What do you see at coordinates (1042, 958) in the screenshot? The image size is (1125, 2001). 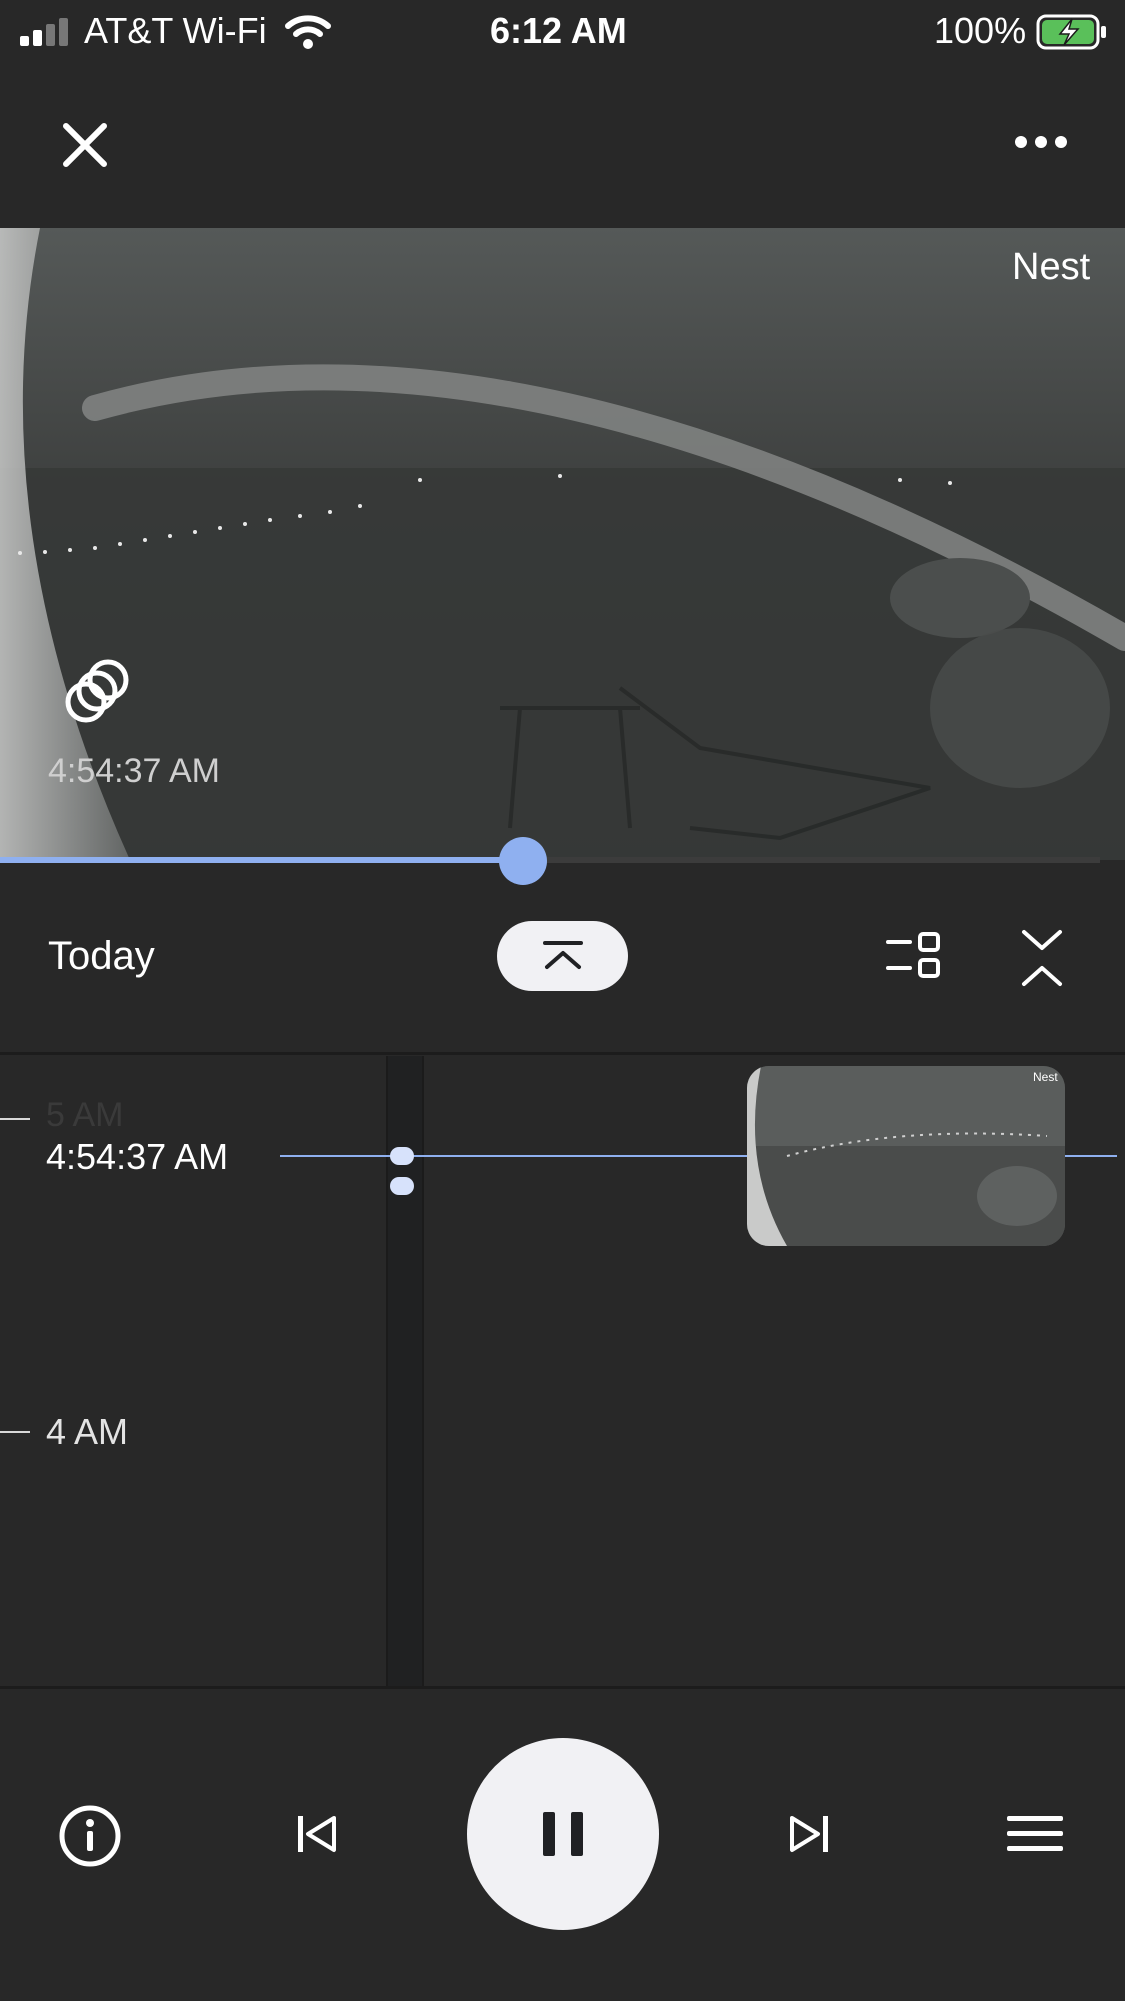 I see `collapse-expand-icon` at bounding box center [1042, 958].